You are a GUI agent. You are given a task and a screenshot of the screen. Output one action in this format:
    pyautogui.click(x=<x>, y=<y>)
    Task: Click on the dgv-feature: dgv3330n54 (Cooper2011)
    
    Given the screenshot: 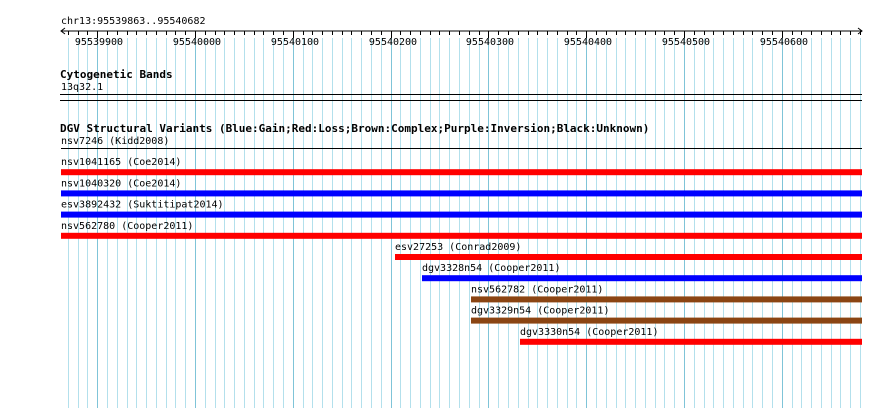 What is the action you would take?
    pyautogui.click(x=691, y=336)
    